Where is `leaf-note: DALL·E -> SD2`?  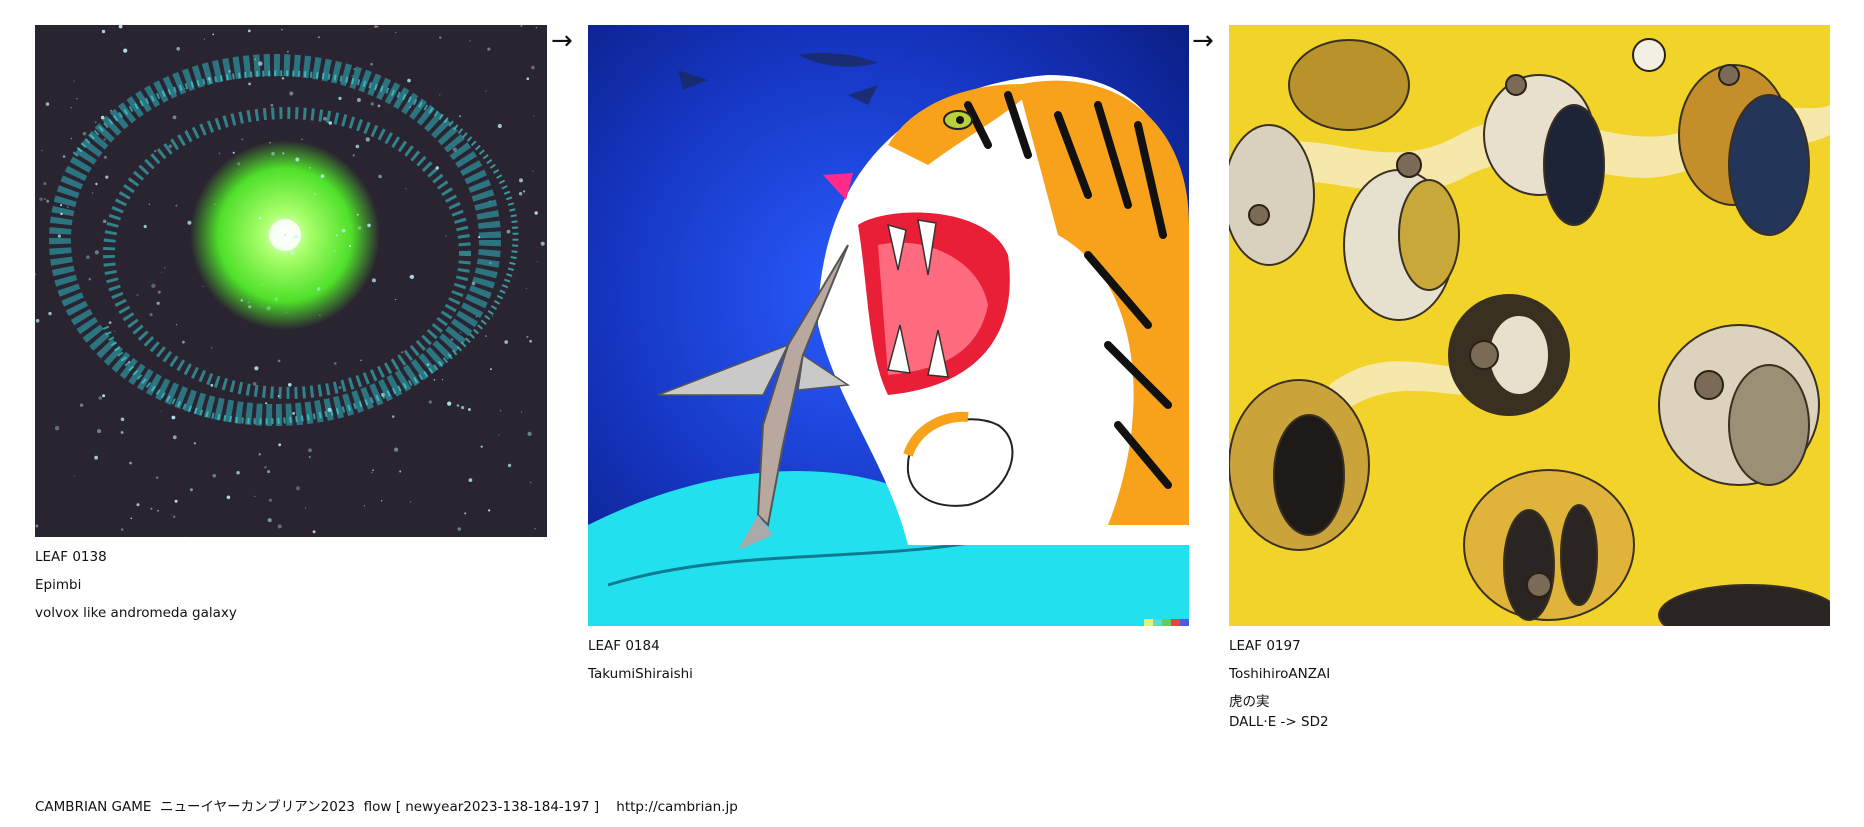
leaf-note: DALL·E -> SD2 is located at coordinates (1279, 722).